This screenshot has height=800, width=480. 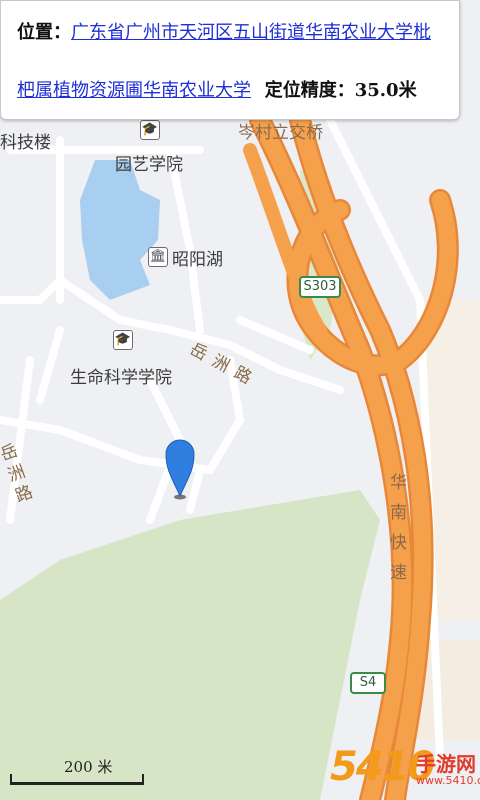 What do you see at coordinates (448, 780) in the screenshot?
I see `watermark-url: www.5410.com` at bounding box center [448, 780].